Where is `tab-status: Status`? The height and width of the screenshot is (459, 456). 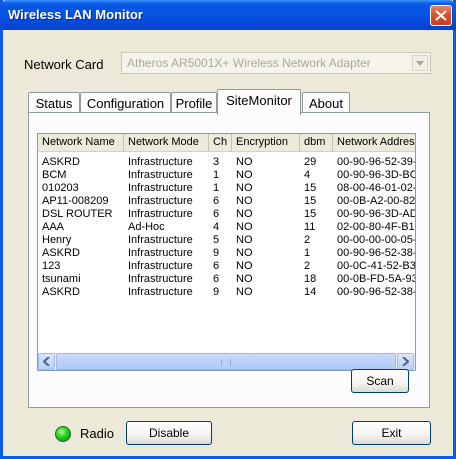
tab-status: Status is located at coordinates (54, 103).